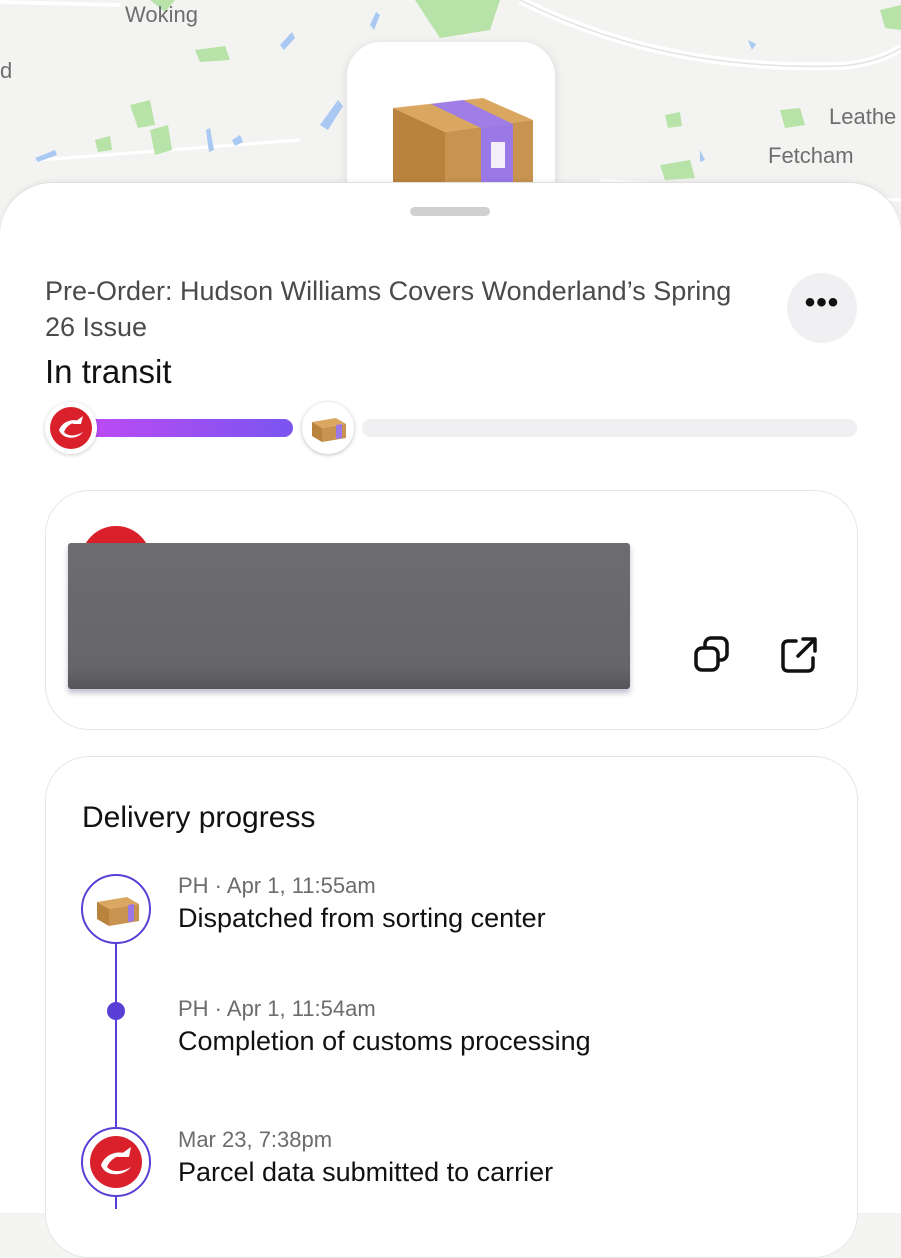 Image resolution: width=901 pixels, height=1258 pixels. I want to click on event-description: Dispatched from sorting center, so click(362, 918).